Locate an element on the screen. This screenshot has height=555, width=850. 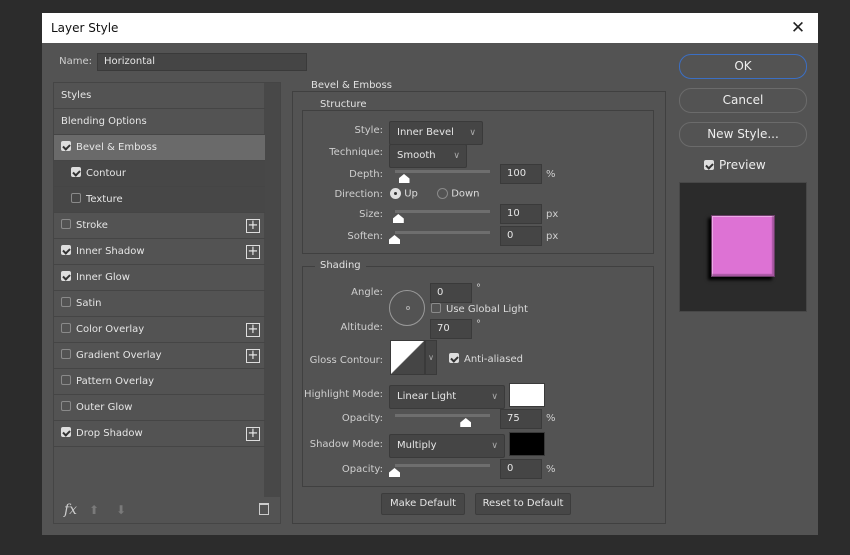
soften-input: 0 is located at coordinates (521, 236).